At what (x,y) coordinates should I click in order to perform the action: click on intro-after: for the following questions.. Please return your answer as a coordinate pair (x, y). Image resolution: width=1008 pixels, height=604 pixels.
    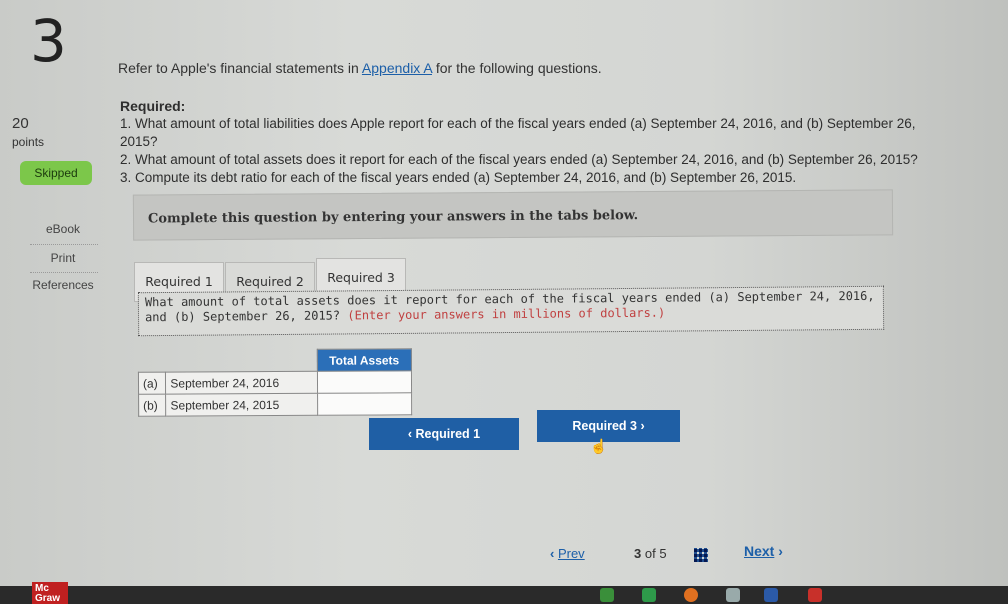
    Looking at the image, I should click on (516, 68).